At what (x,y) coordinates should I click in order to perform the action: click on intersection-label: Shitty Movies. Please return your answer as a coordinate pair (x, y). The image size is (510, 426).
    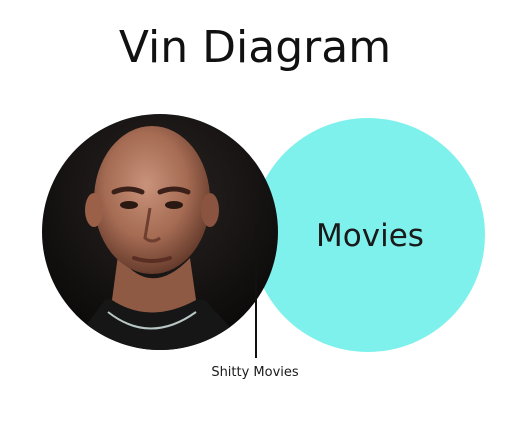
    Looking at the image, I should click on (255, 372).